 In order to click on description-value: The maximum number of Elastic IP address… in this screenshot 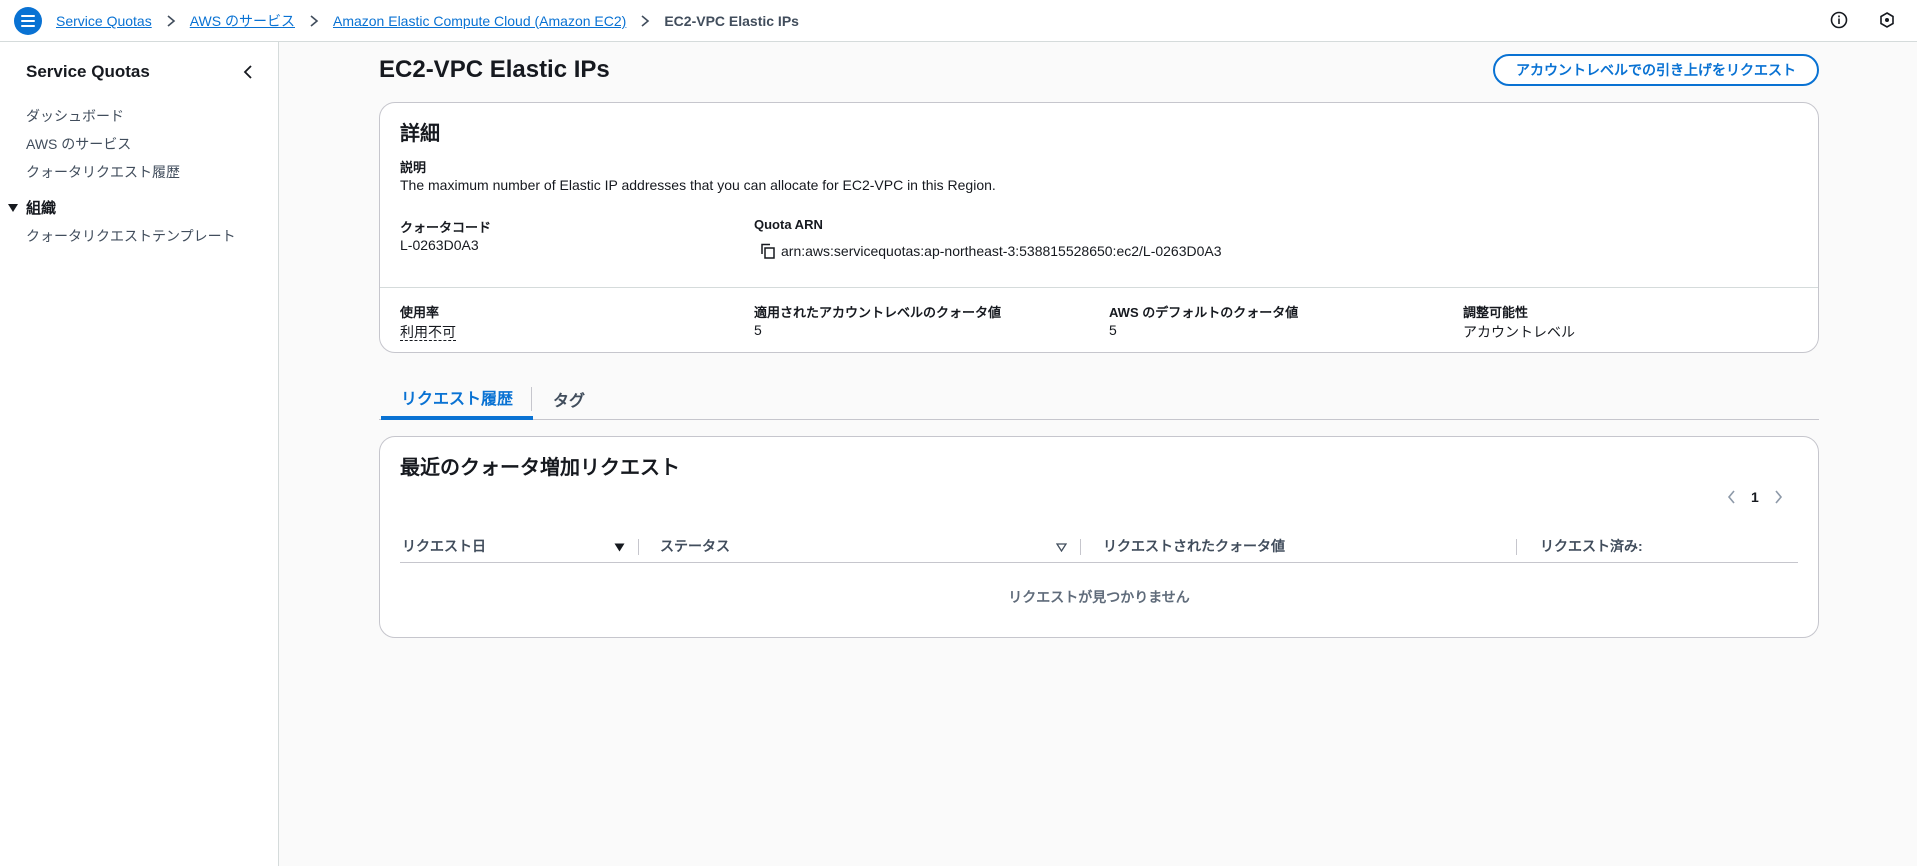, I will do `click(698, 185)`.